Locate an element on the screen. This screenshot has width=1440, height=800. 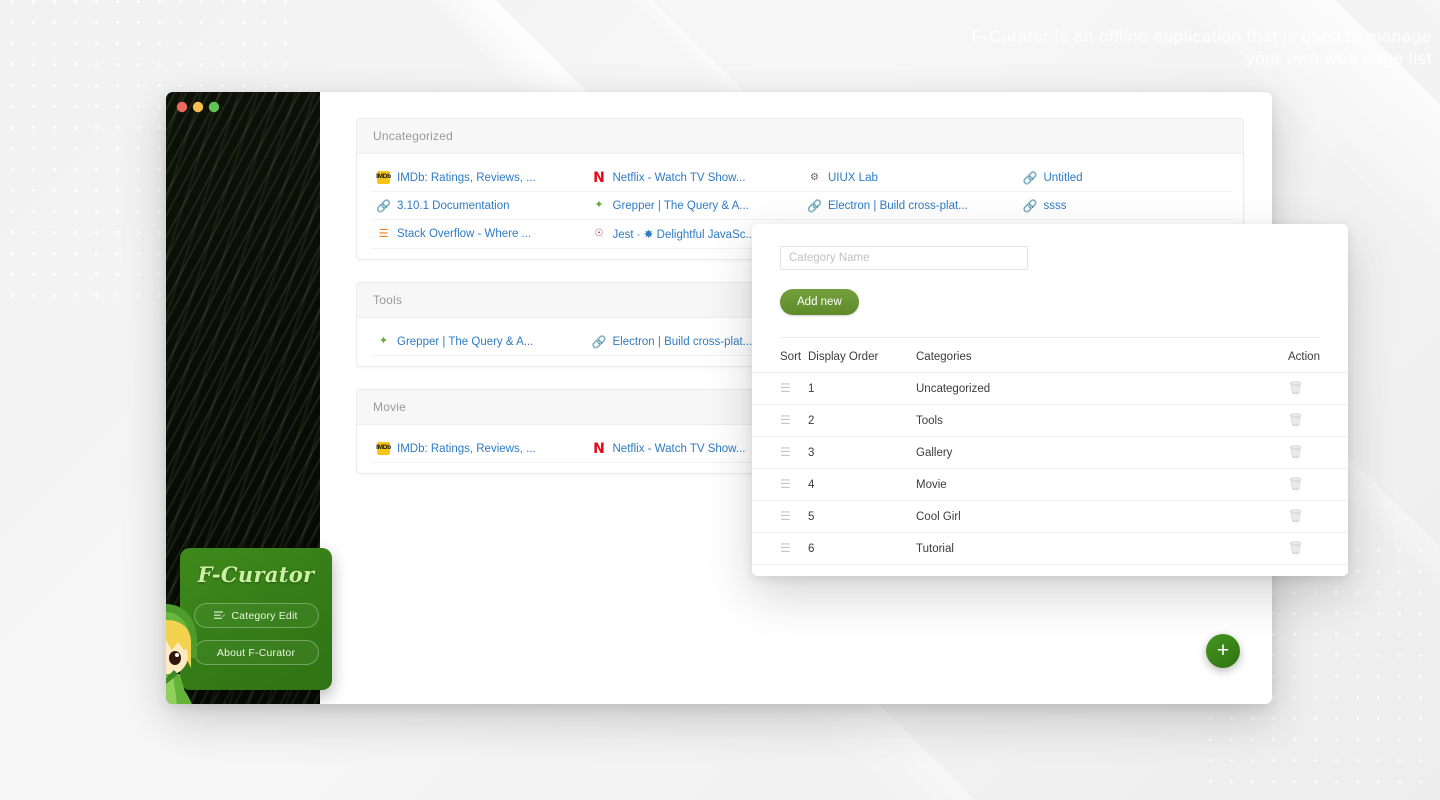
table-row: ☰ 4 Movie 🗑 is located at coordinates (1050, 484).